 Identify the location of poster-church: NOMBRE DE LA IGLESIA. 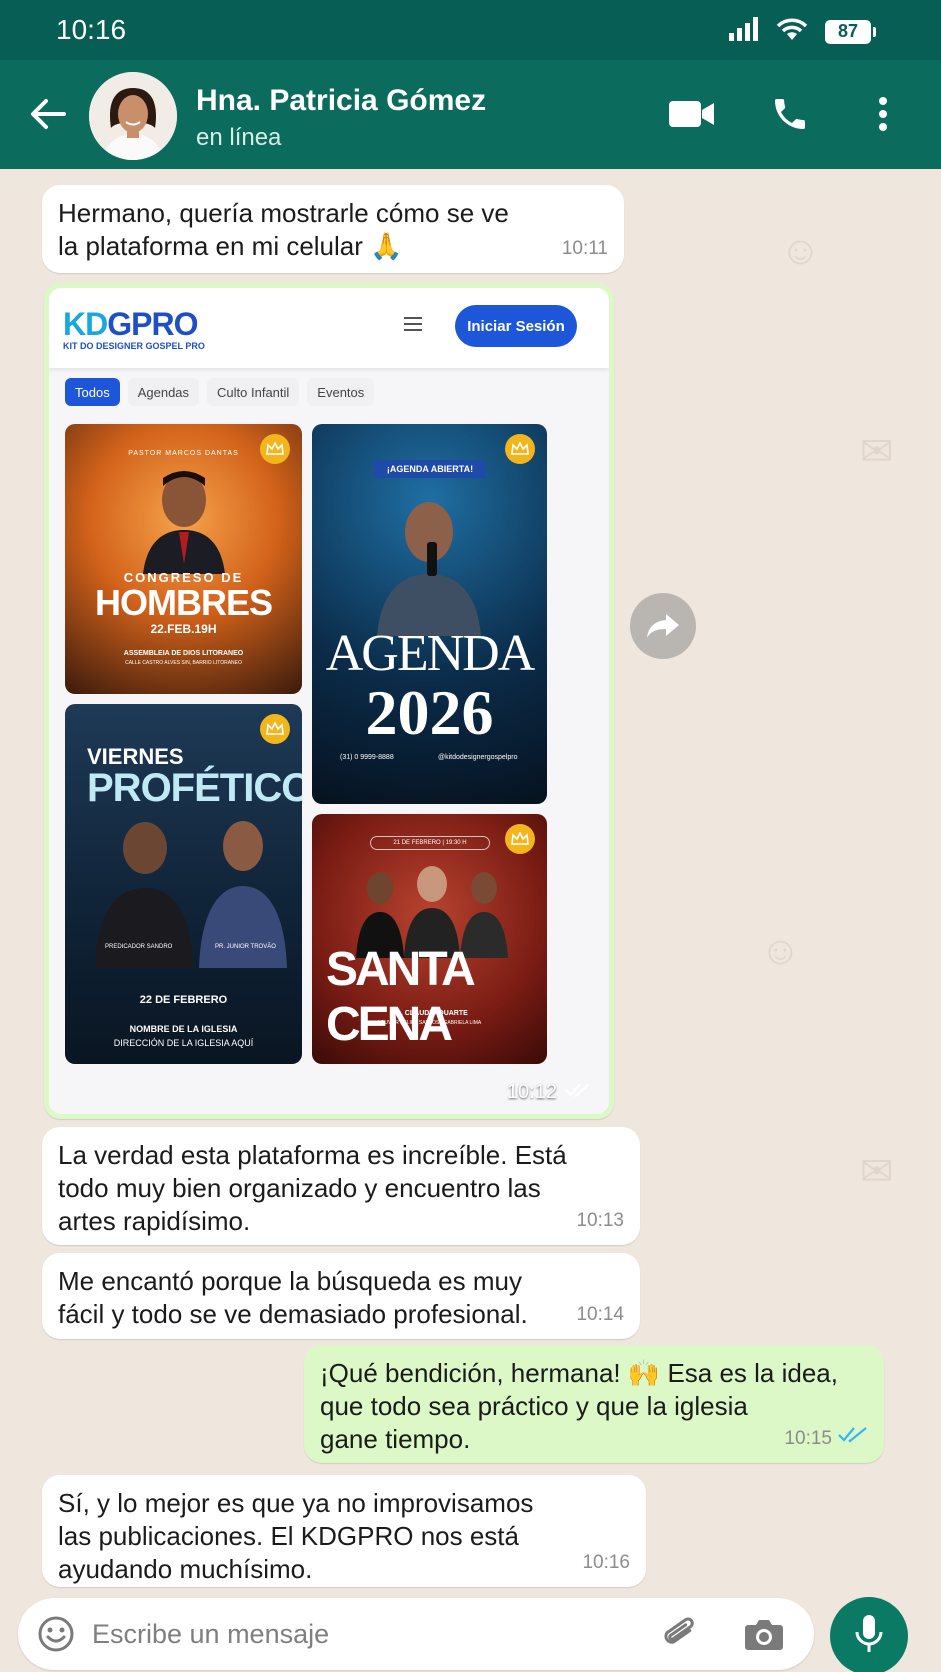
(183, 1029).